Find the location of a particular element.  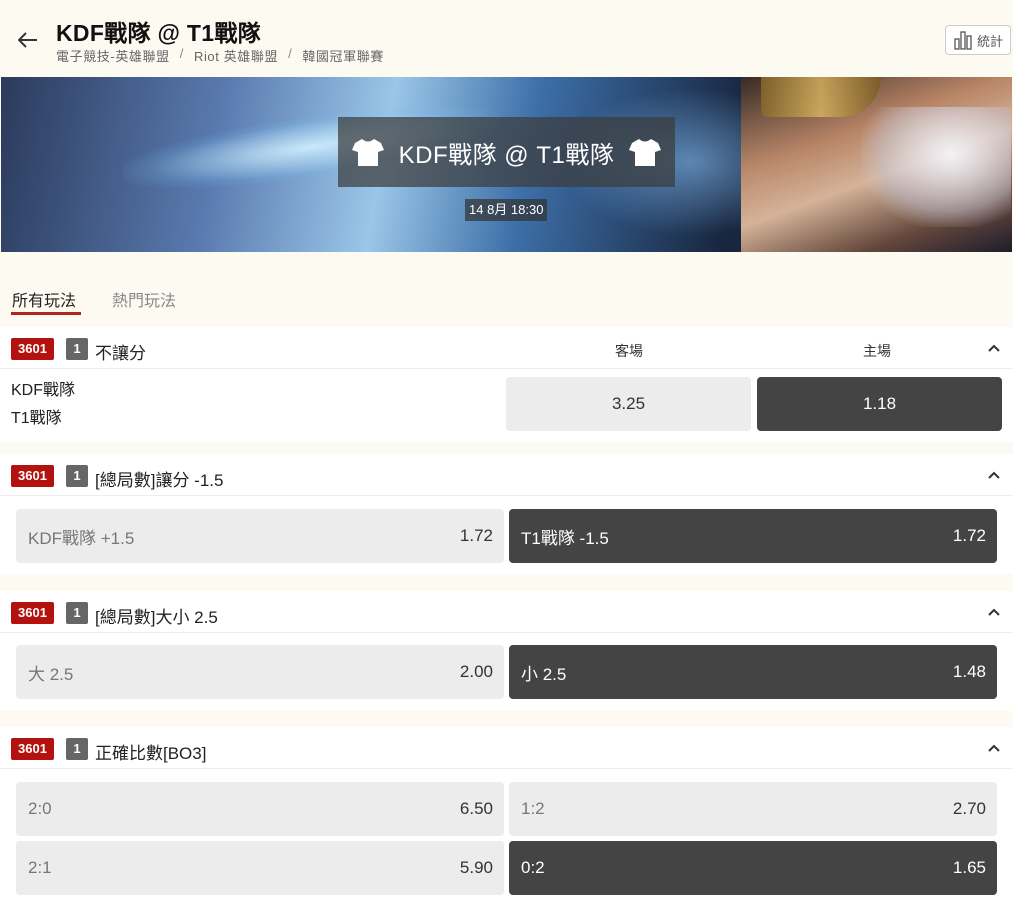

match-title-box: KDF戰隊 @ T1戰隊 is located at coordinates (506, 152).